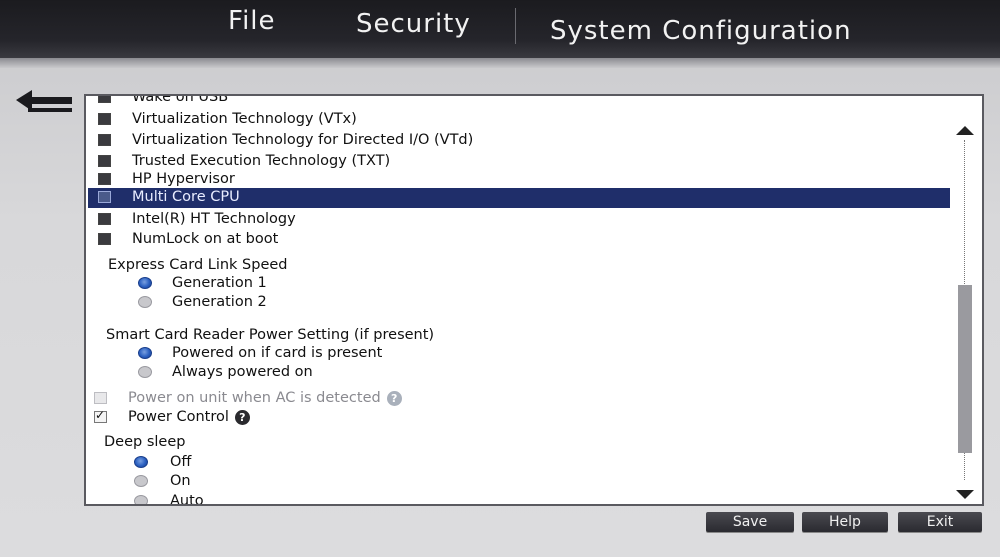  What do you see at coordinates (244, 119) in the screenshot?
I see `list-item-label: Virtualization Technology (VTx)` at bounding box center [244, 119].